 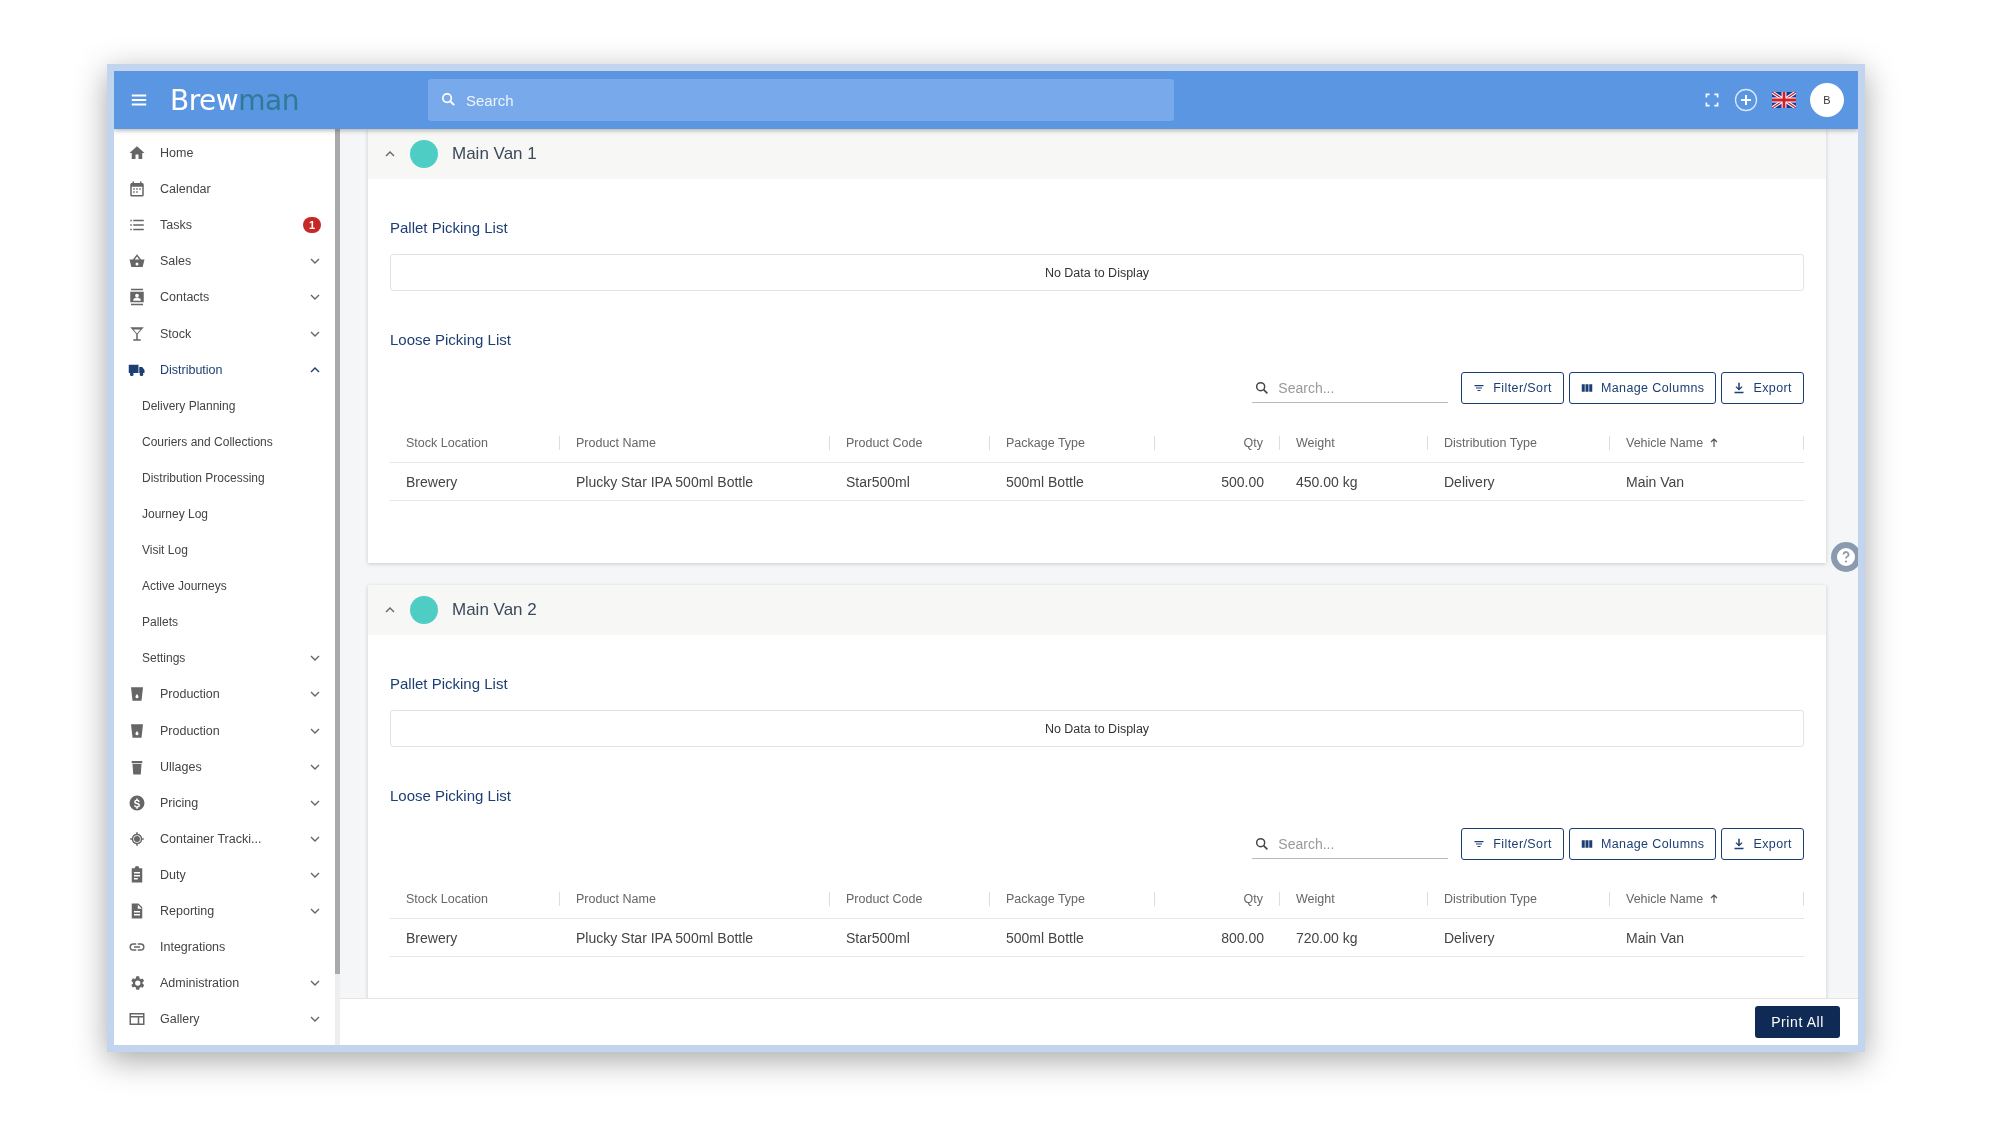 What do you see at coordinates (224, 333) in the screenshot?
I see `sidebar-item: Stock` at bounding box center [224, 333].